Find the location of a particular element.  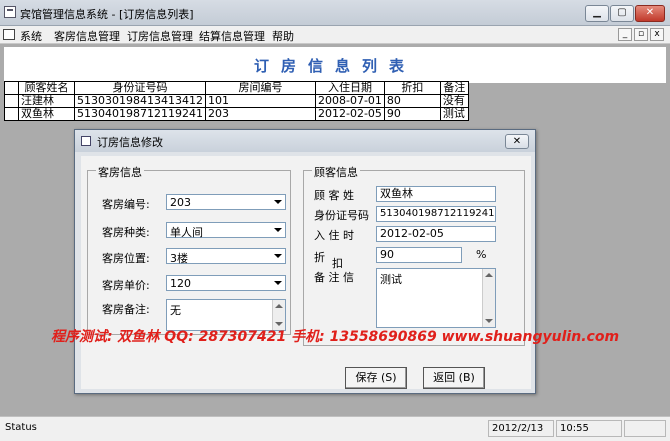

room-location-select: 3楼 is located at coordinates (226, 256).